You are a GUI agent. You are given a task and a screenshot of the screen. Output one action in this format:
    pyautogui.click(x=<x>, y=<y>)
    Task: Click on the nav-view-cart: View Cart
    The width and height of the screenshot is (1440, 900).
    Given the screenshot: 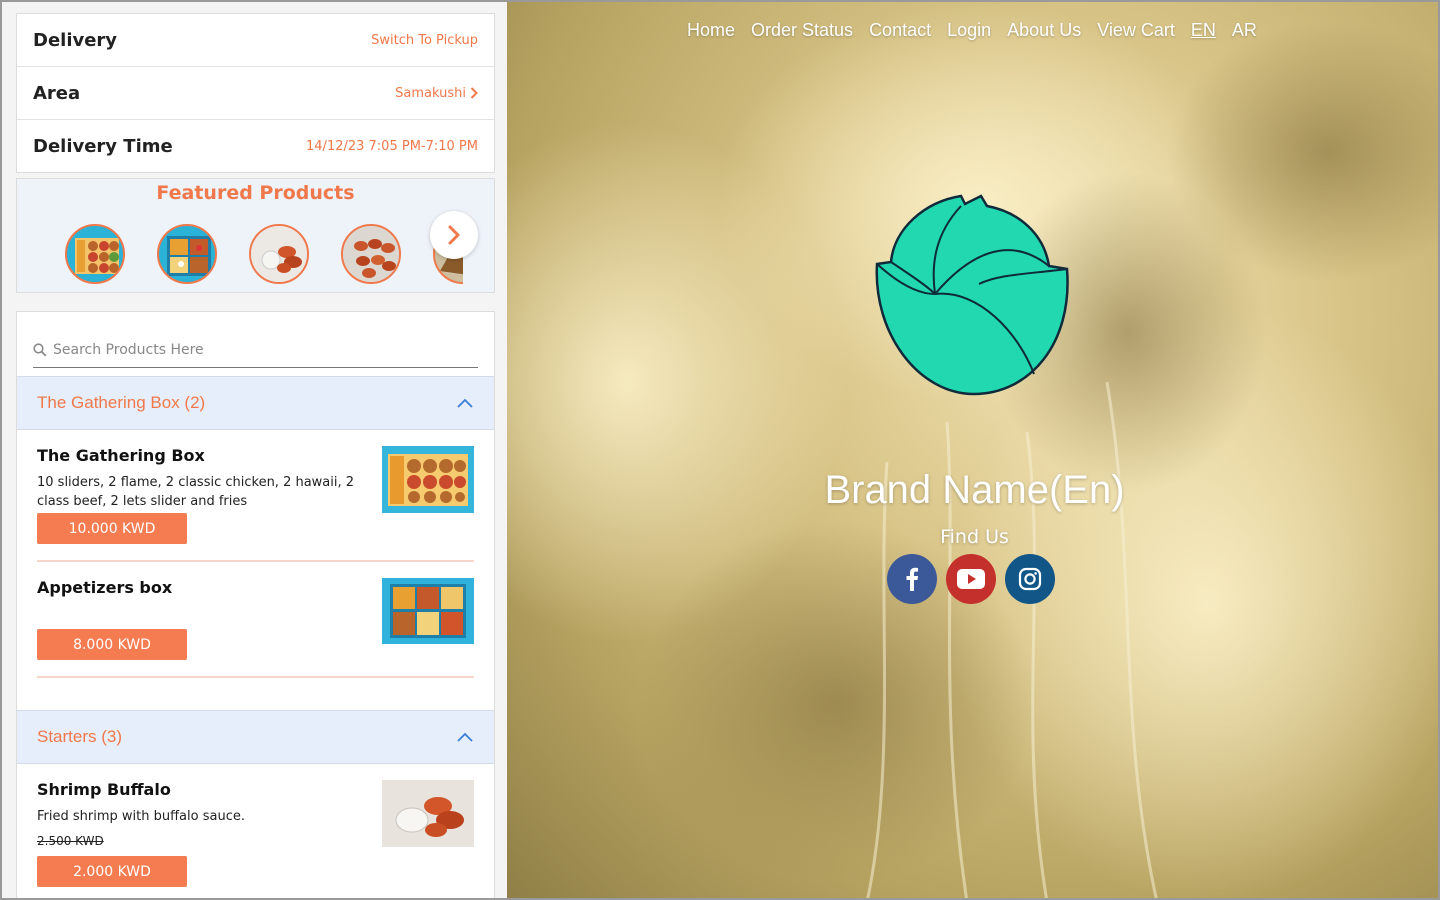 What is the action you would take?
    pyautogui.click(x=1136, y=30)
    